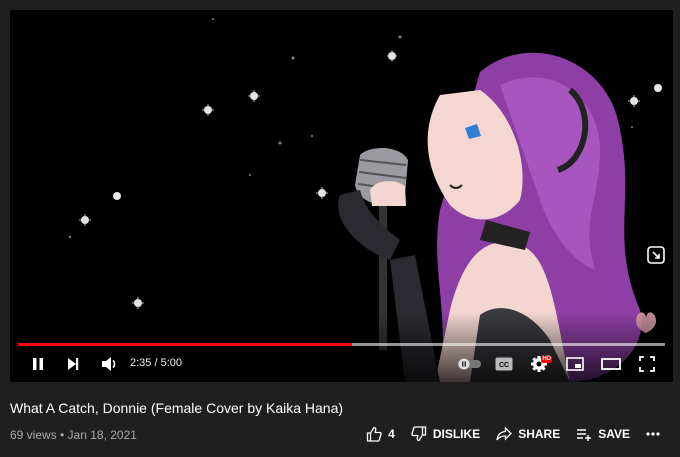 This screenshot has height=457, width=680. Describe the element at coordinates (185, 344) in the screenshot. I see `played-bar` at that location.